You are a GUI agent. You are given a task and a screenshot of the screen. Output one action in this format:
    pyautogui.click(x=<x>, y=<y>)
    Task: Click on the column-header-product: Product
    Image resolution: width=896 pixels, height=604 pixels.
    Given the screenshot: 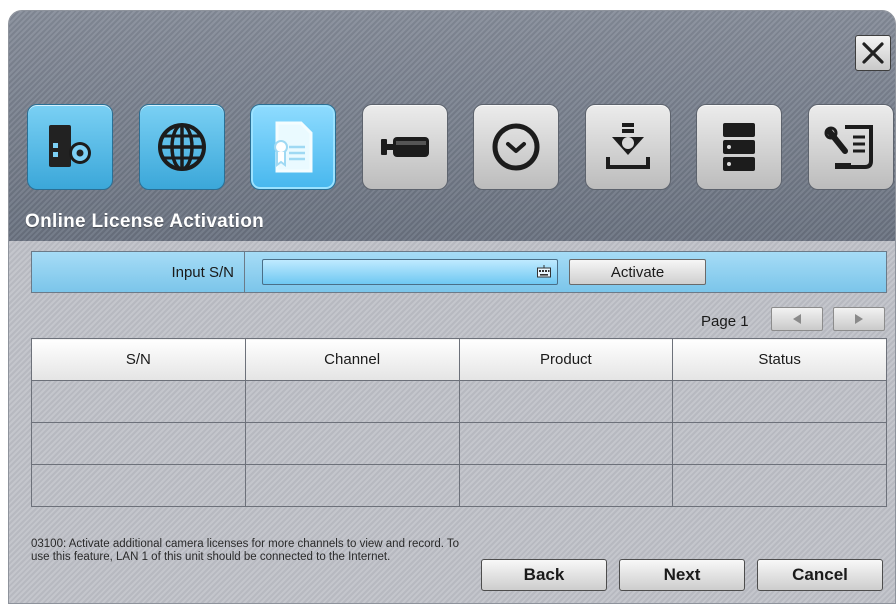 What is the action you would take?
    pyautogui.click(x=566, y=359)
    